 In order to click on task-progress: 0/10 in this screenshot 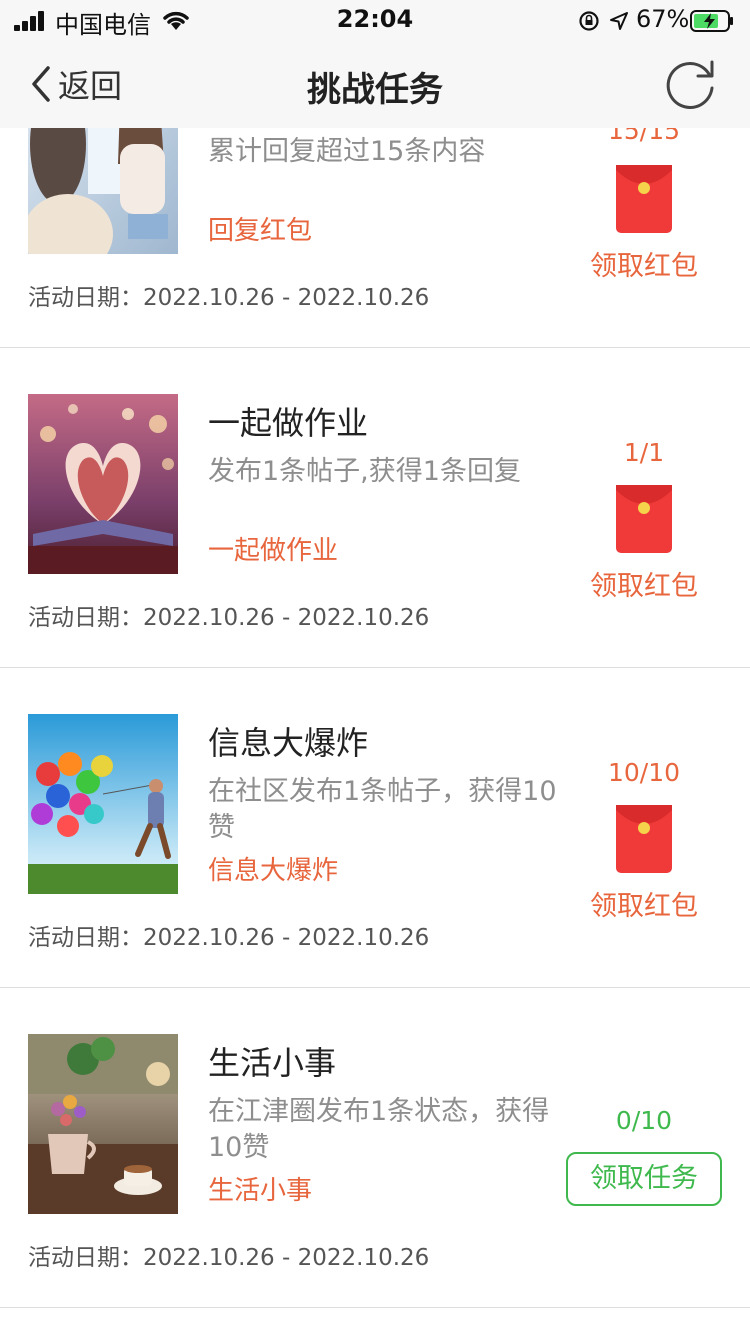, I will do `click(644, 1120)`.